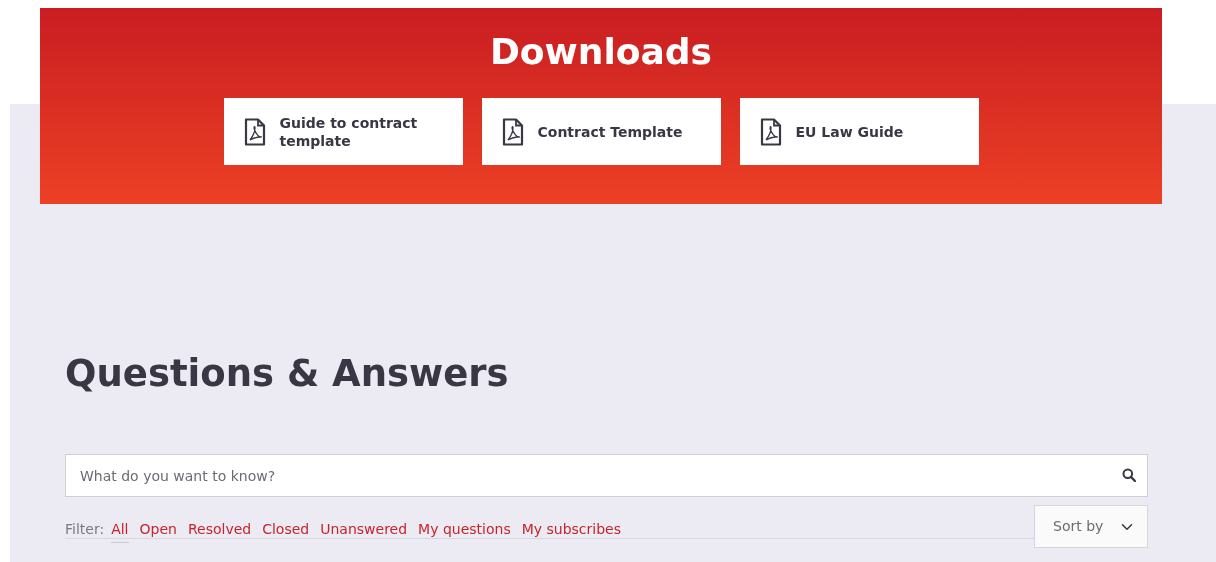 The height and width of the screenshot is (562, 1216). Describe the element at coordinates (606, 476) in the screenshot. I see `search-field: What do you want to know?` at that location.